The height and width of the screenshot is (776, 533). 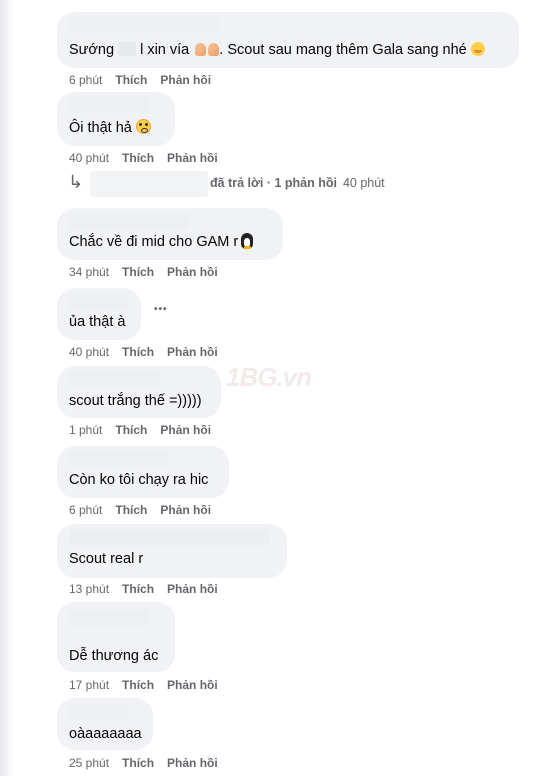 I want to click on comment-time: 1 phút, so click(x=86, y=430).